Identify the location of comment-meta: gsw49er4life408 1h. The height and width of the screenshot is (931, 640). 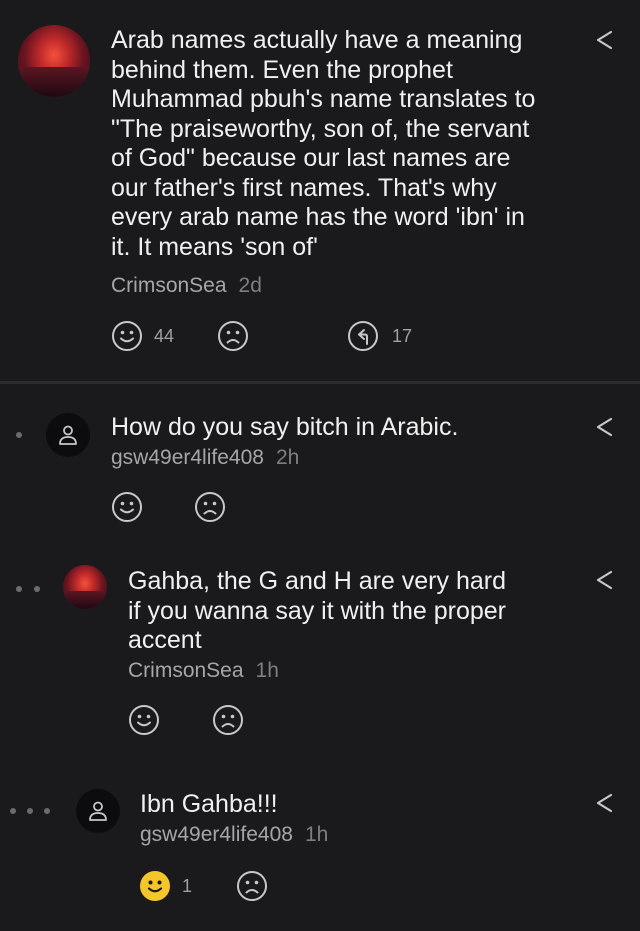
(234, 835).